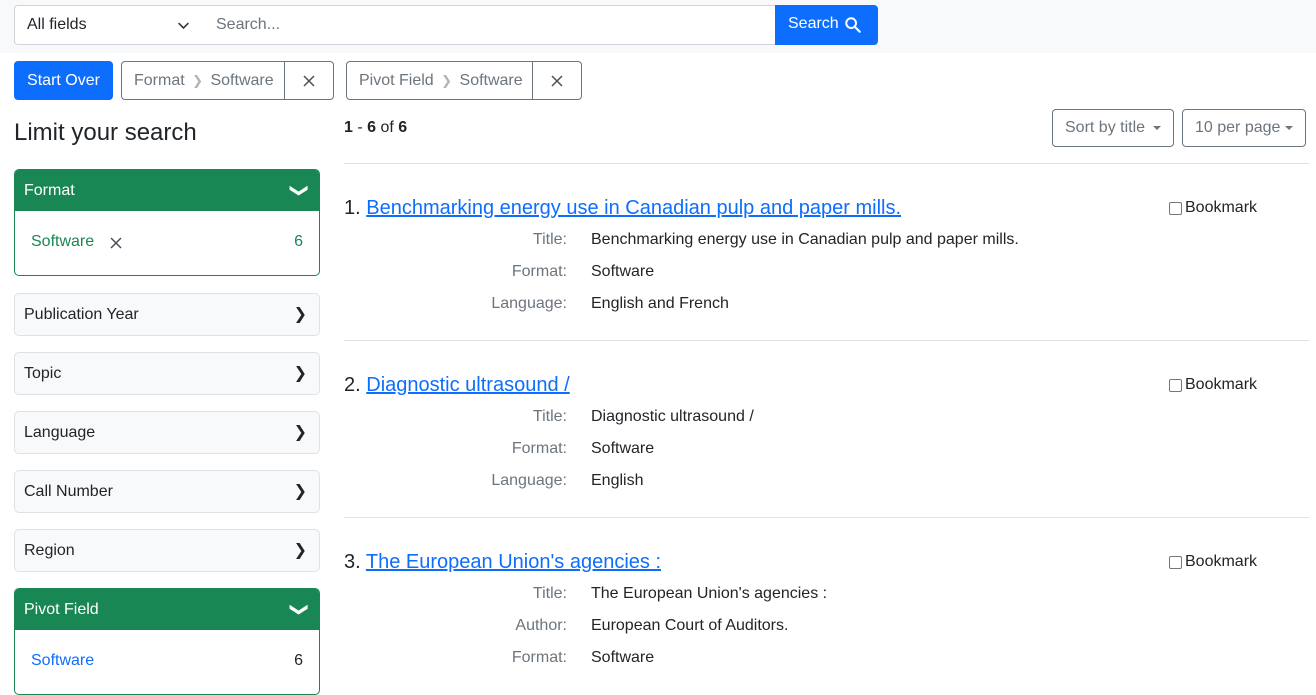  I want to click on per-page-dropdown-label: 10 per page, so click(1238, 127).